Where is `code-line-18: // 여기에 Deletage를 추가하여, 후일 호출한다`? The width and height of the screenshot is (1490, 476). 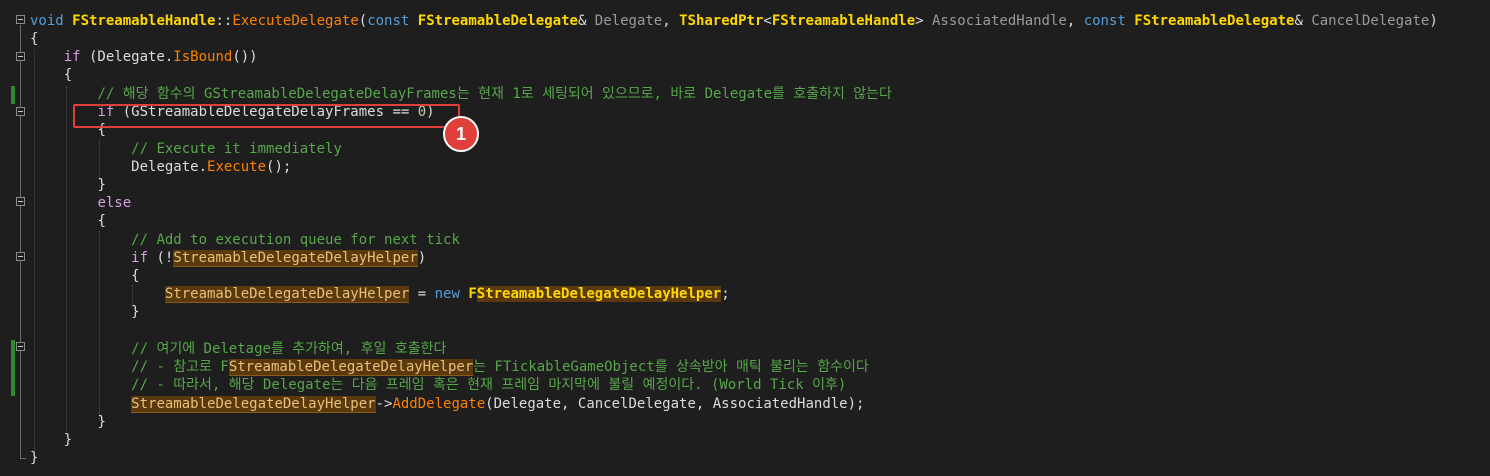
code-line-18: // 여기에 Deletage를 추가하여, 후일 호출한다 is located at coordinates (238, 349).